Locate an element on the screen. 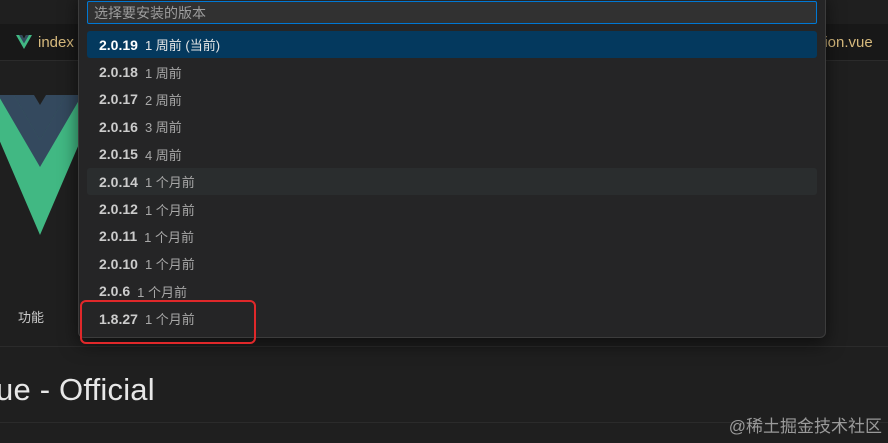 The height and width of the screenshot is (443, 888). version-release-age: 1 周前 (当前) is located at coordinates (182, 46).